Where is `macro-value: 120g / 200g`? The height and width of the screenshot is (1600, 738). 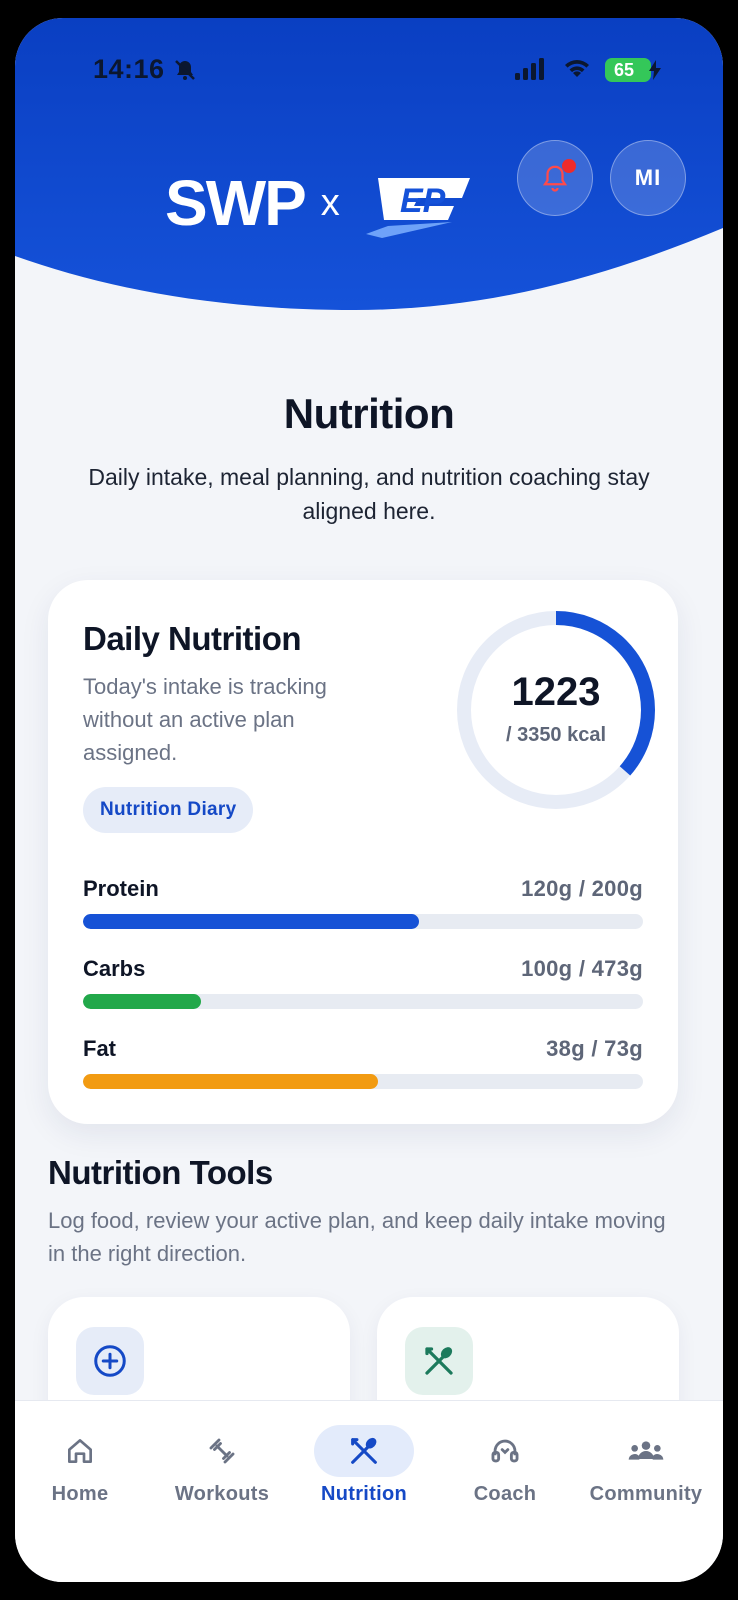 macro-value: 120g / 200g is located at coordinates (582, 888).